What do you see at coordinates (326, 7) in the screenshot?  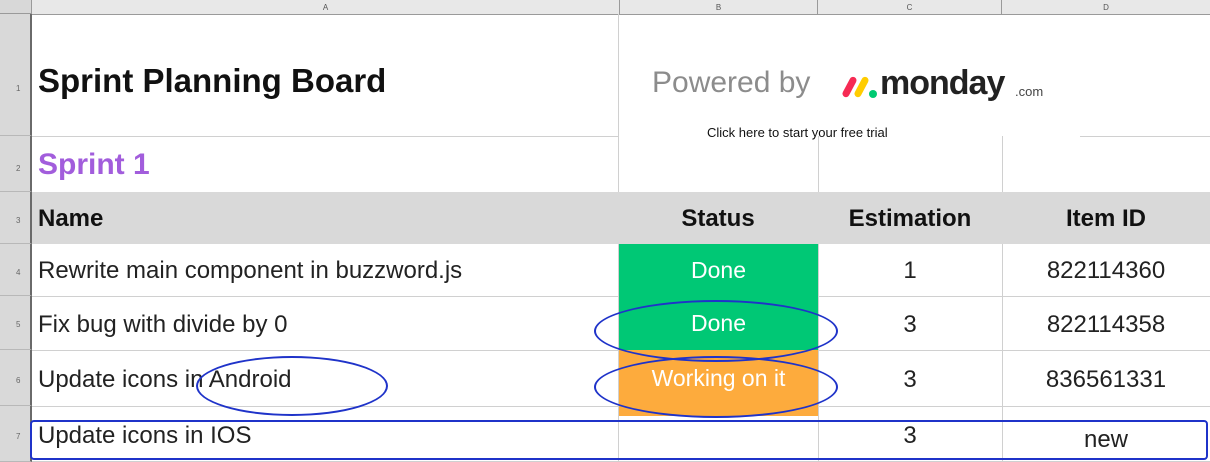 I see `column-header-a: A` at bounding box center [326, 7].